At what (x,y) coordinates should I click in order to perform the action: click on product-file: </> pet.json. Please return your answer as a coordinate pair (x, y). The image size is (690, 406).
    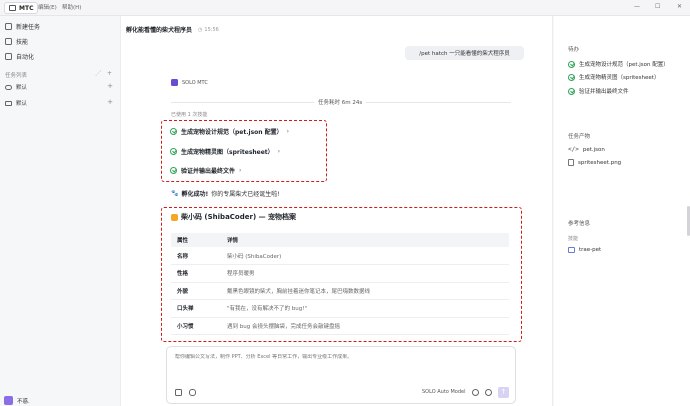
    Looking at the image, I should click on (586, 149).